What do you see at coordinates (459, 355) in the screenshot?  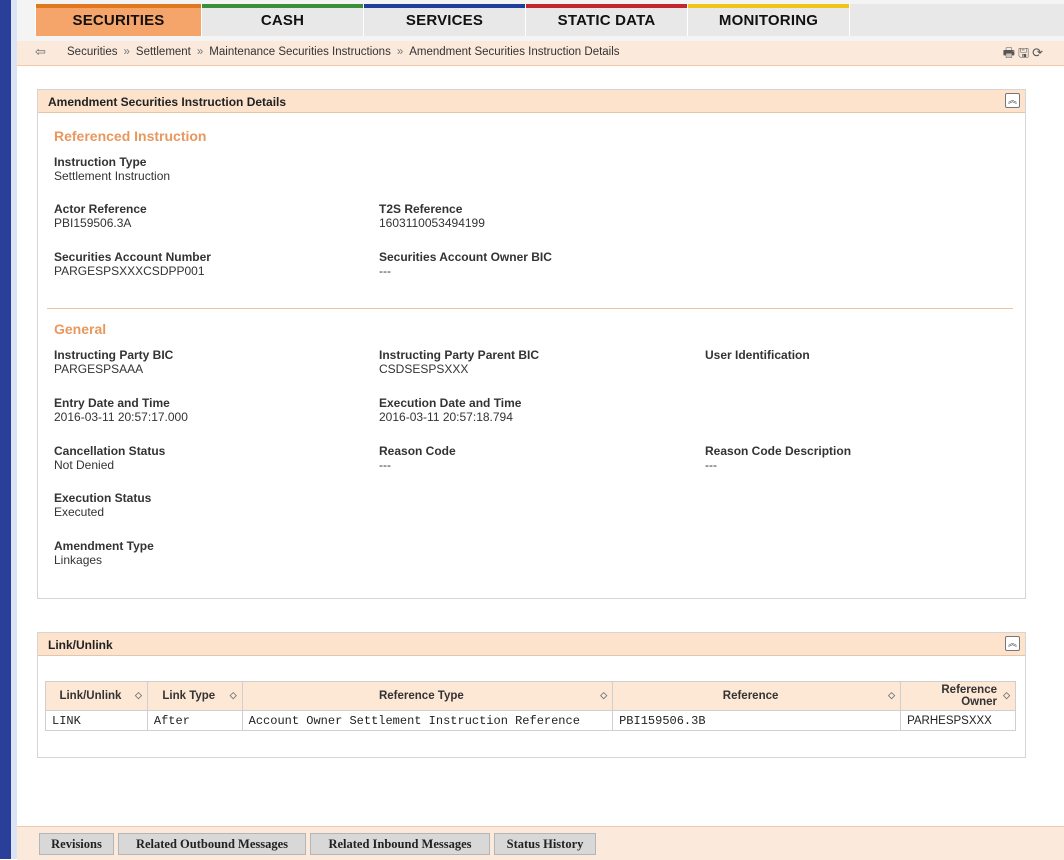 I see `field-label: Instructing Party Parent BIC` at bounding box center [459, 355].